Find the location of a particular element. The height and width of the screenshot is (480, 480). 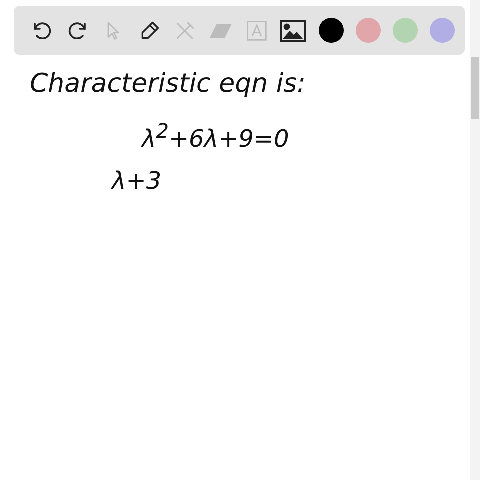

handwritten-expression: λ+3 is located at coordinates (136, 181).